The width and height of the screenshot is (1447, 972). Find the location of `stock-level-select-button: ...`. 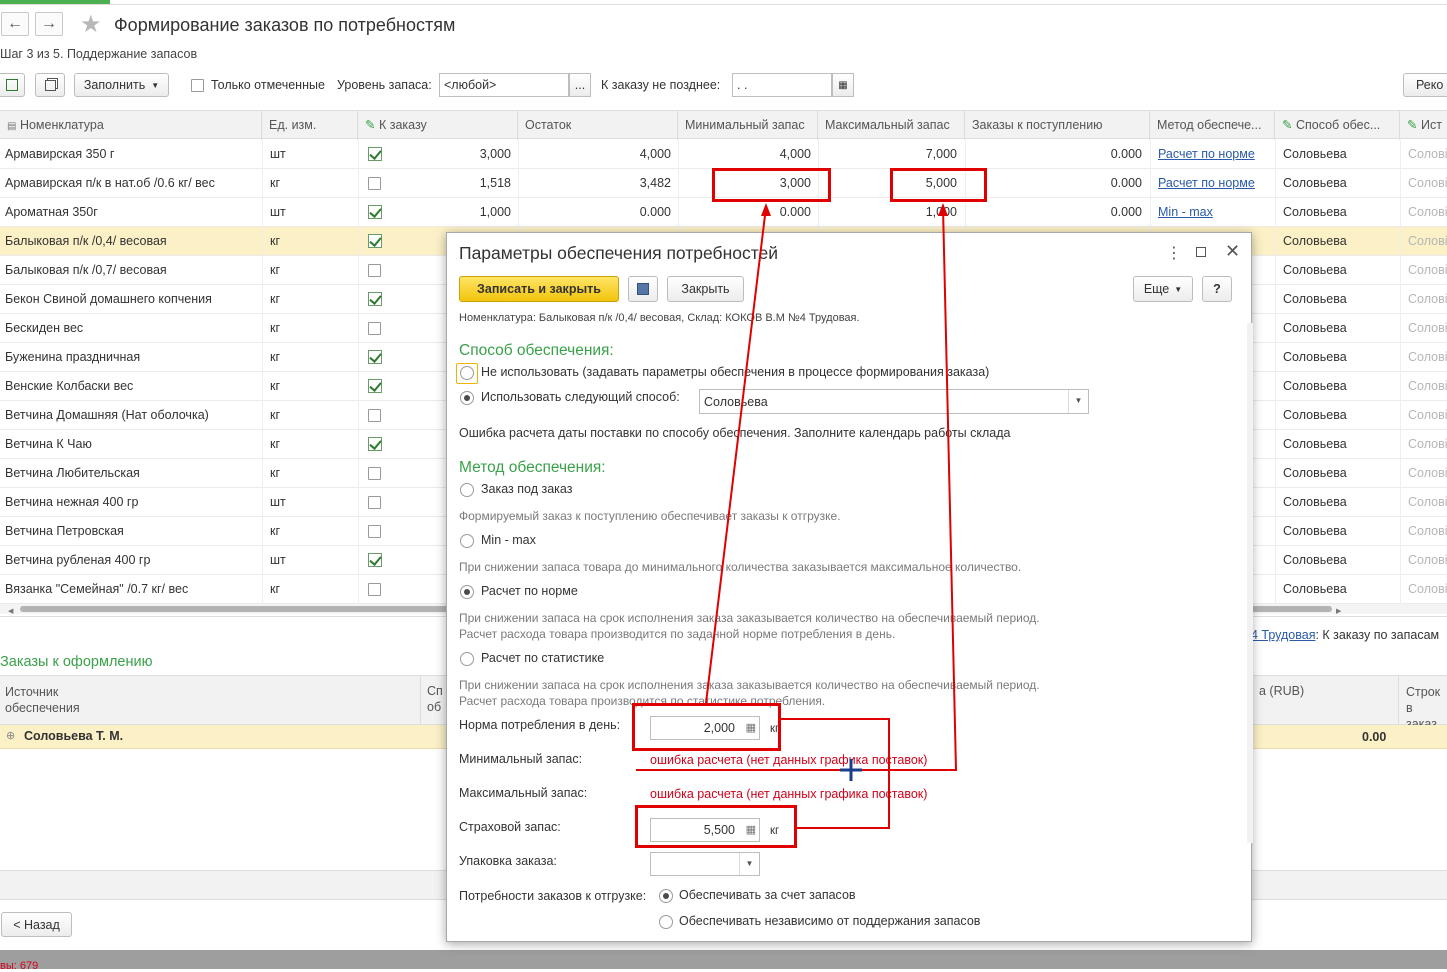

stock-level-select-button: ... is located at coordinates (580, 85).